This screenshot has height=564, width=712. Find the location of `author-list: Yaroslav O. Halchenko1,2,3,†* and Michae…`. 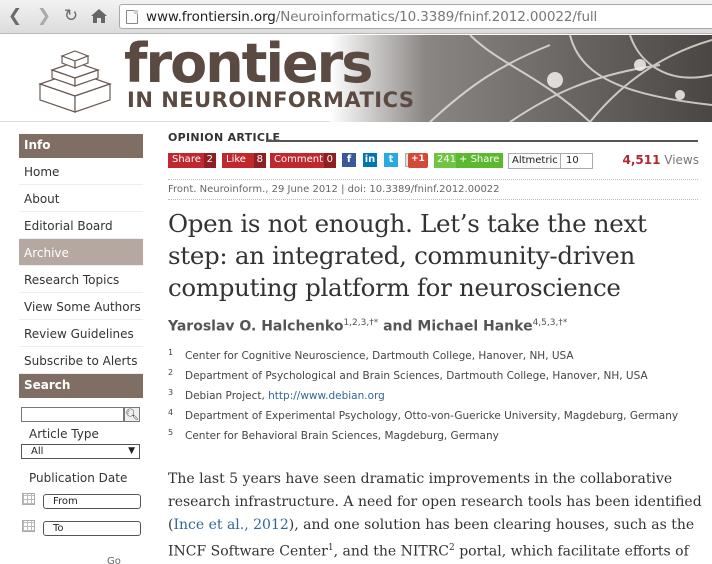

author-list: Yaroslav O. Halchenko1,2,3,†* and Michae… is located at coordinates (367, 326).